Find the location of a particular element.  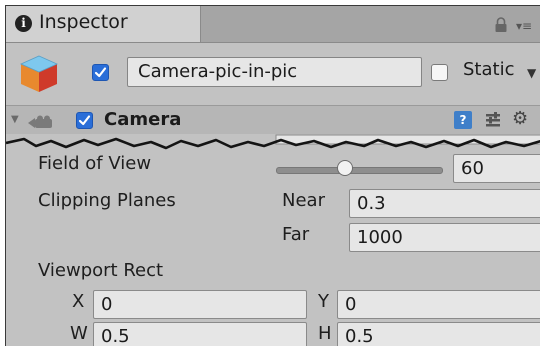

viewport-h-input: 0.5 is located at coordinates (438, 334).